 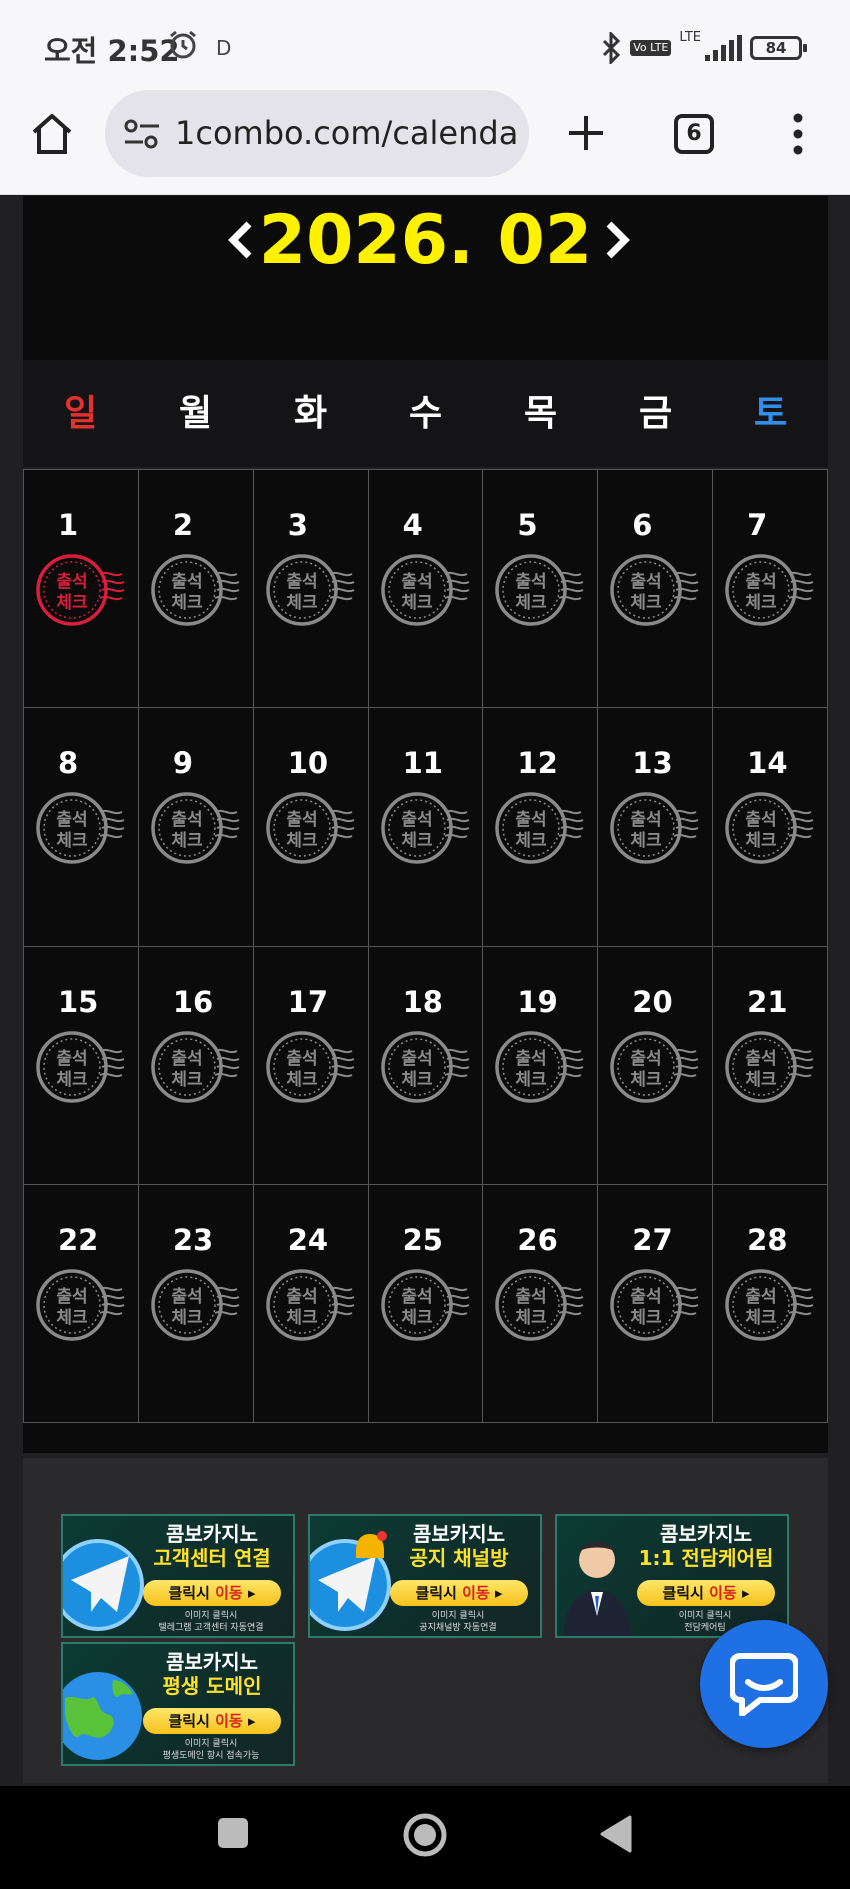 I want to click on calendar-day-cell: 20 출석 체크, so click(x=656, y=1065).